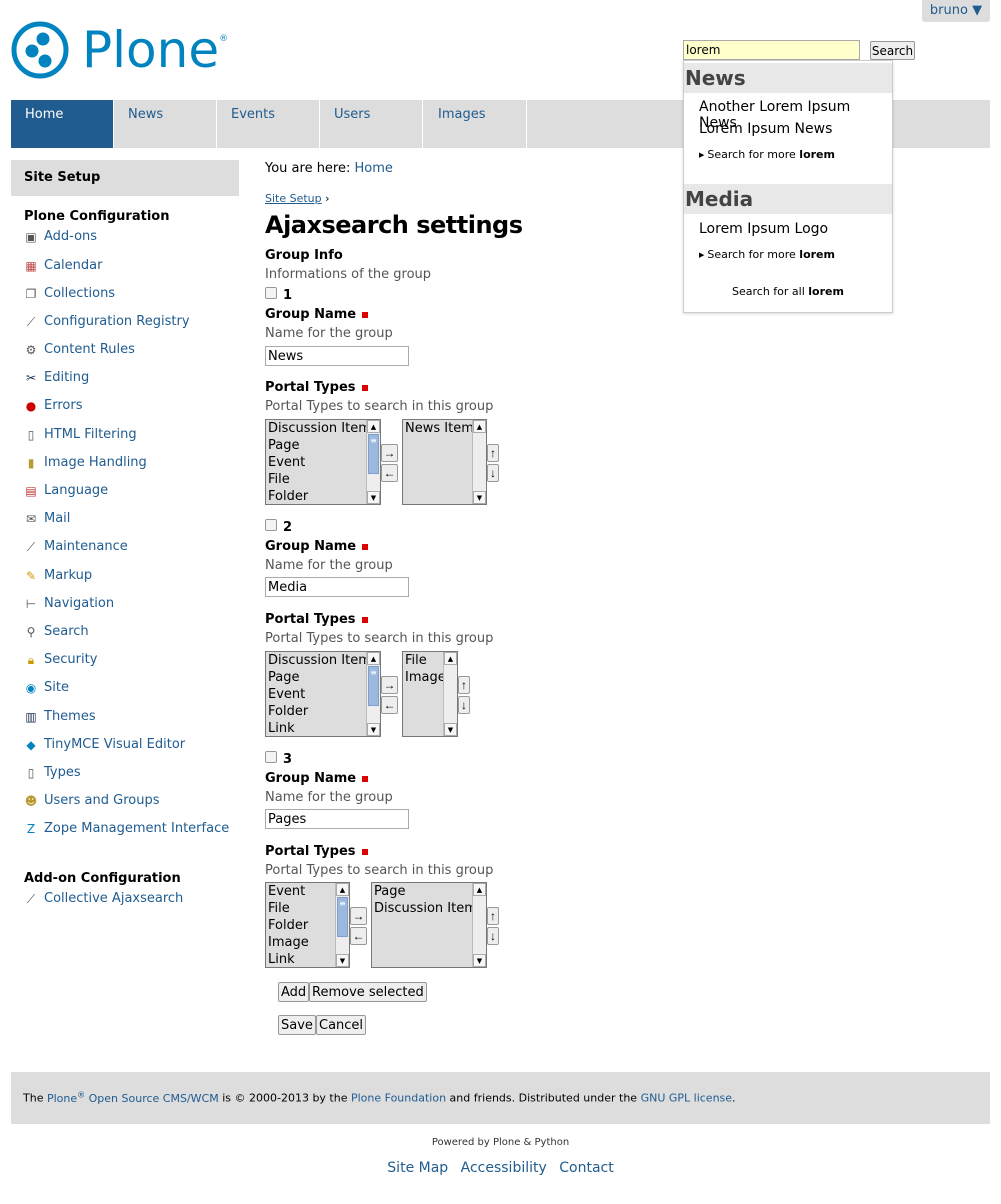 The image size is (1001, 1204). Describe the element at coordinates (76, 546) in the screenshot. I see `sidebar-item-maintenance: ⟋ Maintenance` at that location.